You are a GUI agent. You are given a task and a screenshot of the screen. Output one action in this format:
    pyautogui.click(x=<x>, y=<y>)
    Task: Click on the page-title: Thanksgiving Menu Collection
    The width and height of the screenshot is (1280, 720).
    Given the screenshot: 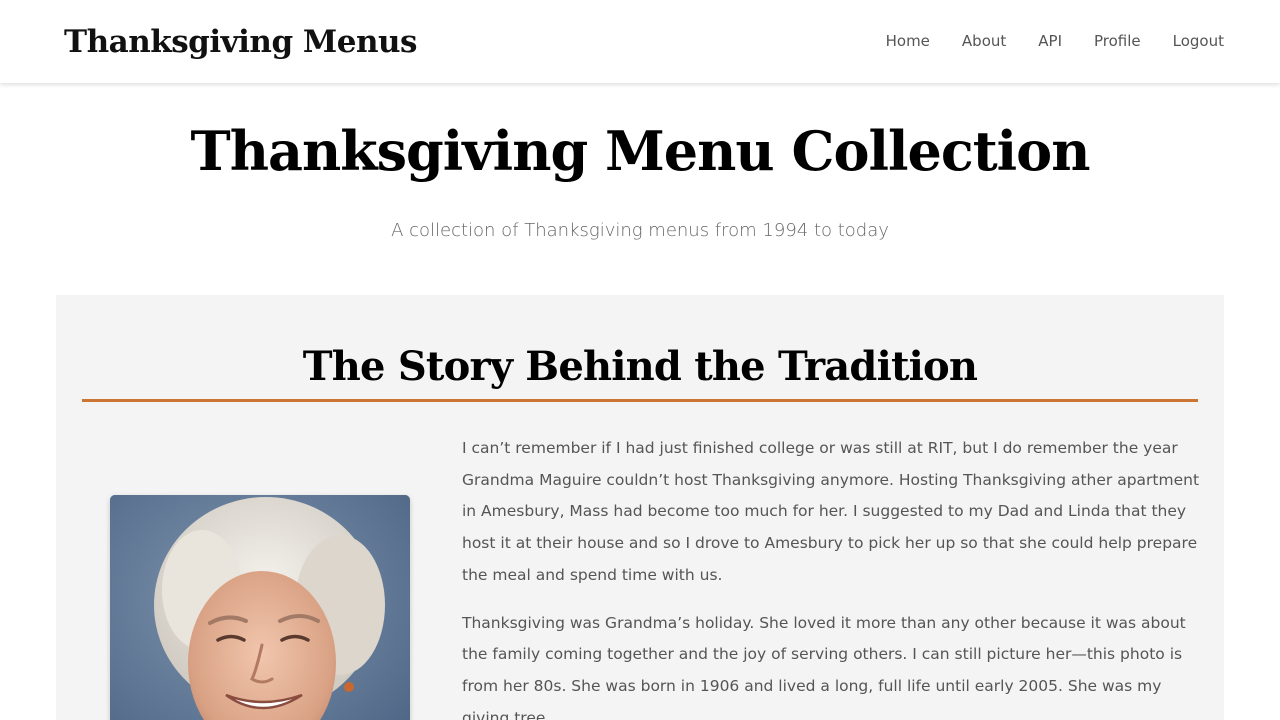 What is the action you would take?
    pyautogui.click(x=640, y=151)
    